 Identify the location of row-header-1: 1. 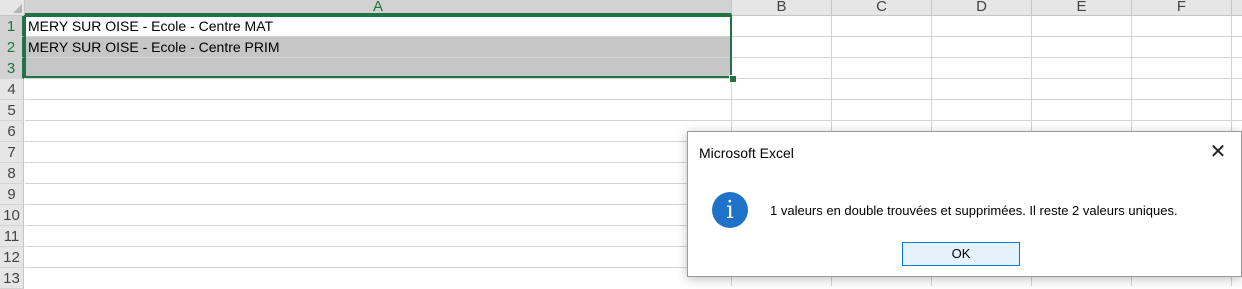
(12, 26).